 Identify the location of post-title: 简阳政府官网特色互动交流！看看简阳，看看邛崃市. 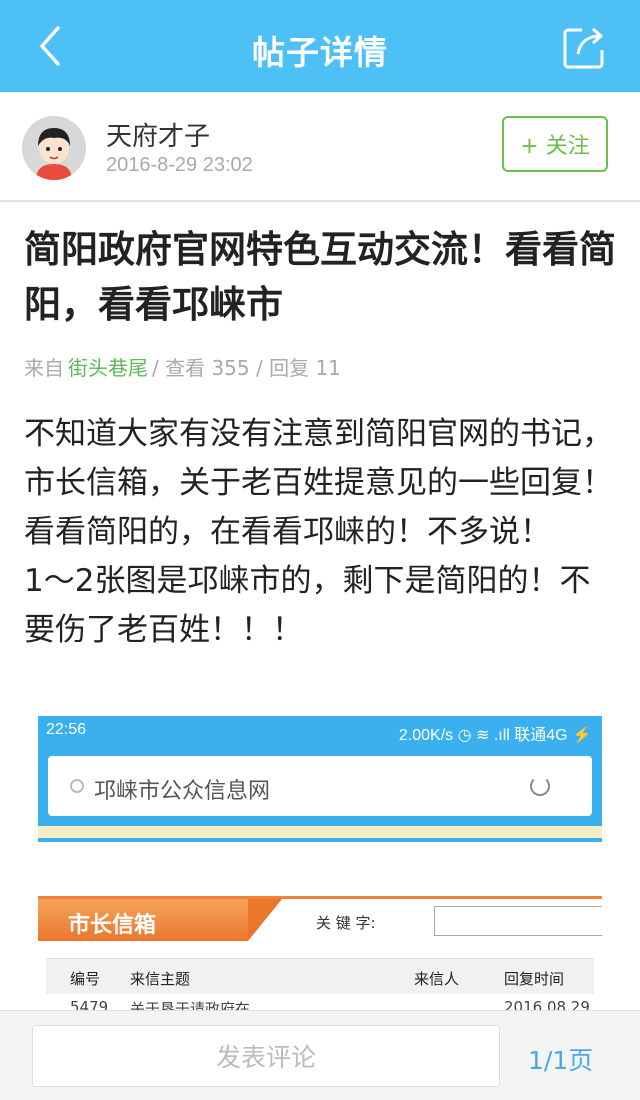
(320, 277).